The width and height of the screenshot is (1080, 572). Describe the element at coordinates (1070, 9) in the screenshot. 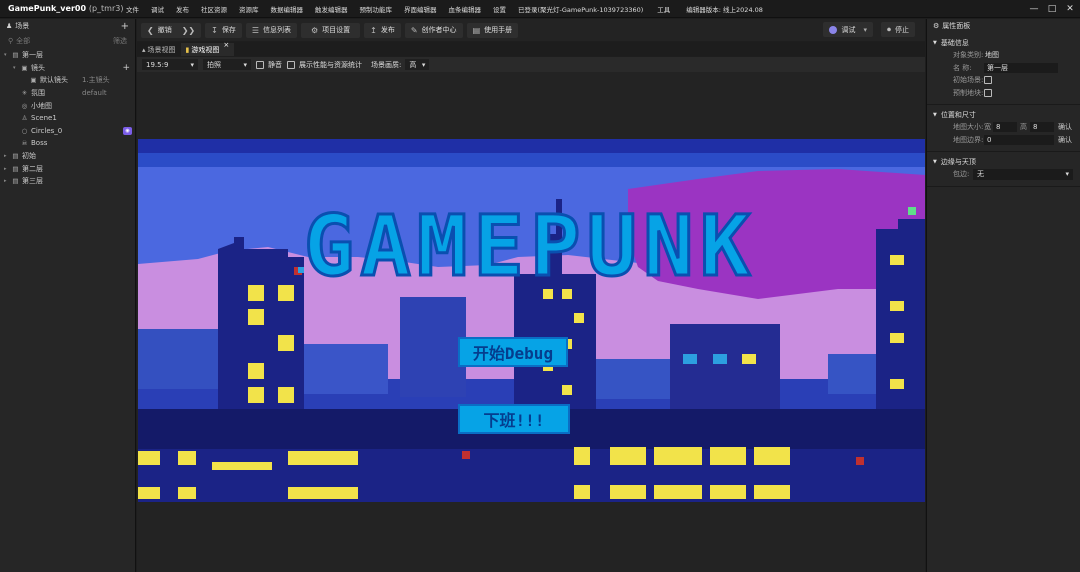

I see `close-icon: ✕` at that location.